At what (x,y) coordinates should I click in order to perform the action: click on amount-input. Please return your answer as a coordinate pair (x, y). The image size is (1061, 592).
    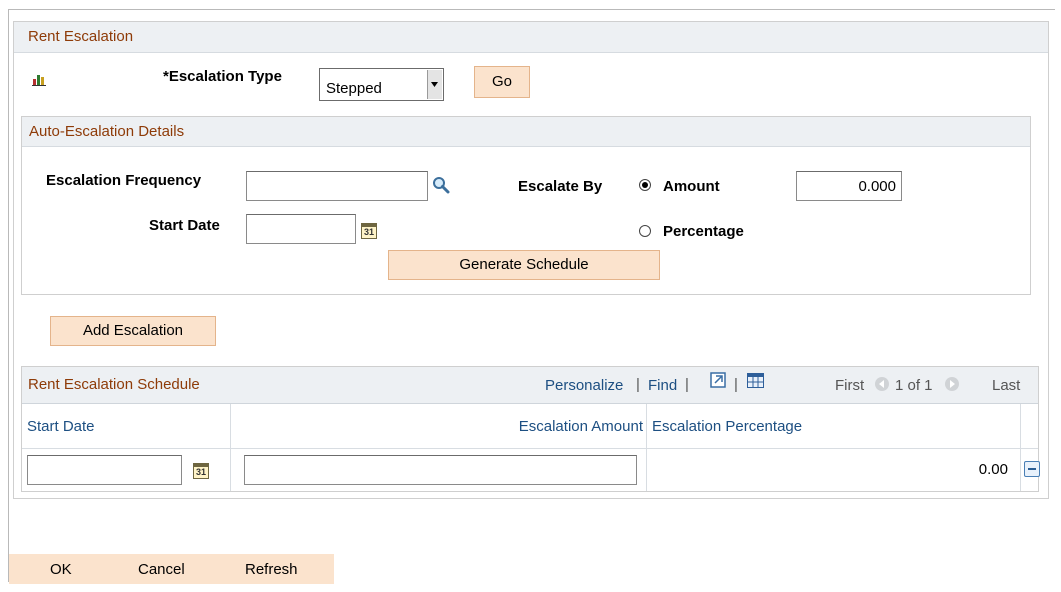
    Looking at the image, I should click on (849, 186).